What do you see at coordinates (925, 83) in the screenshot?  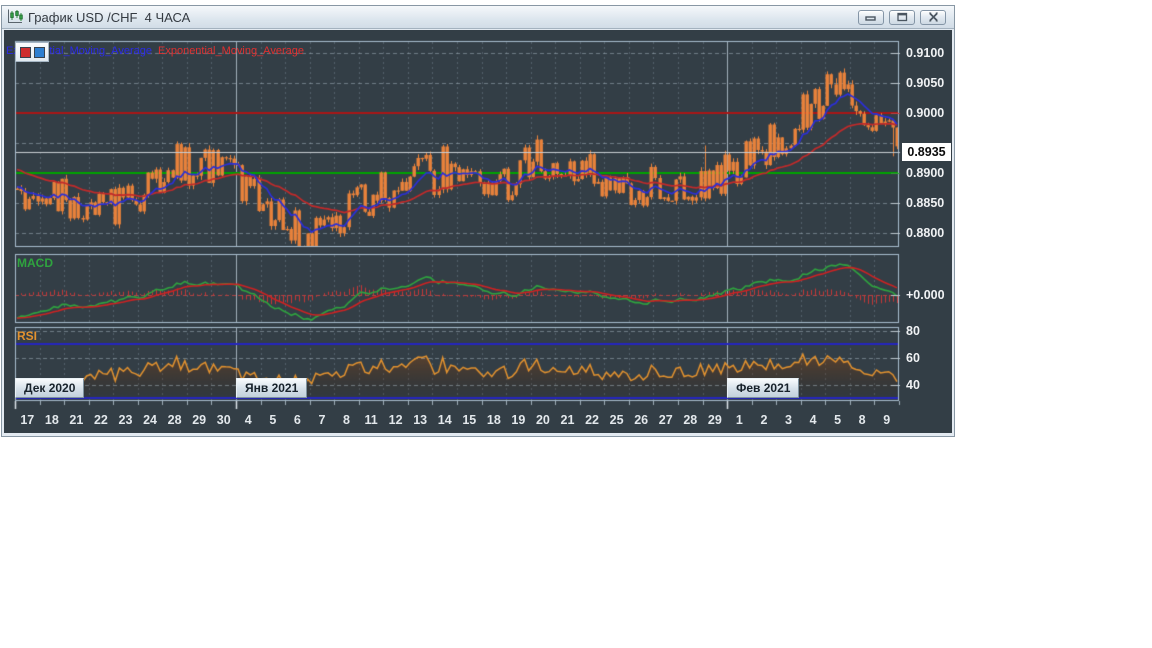 I see `price-axis-label: 0.9050` at bounding box center [925, 83].